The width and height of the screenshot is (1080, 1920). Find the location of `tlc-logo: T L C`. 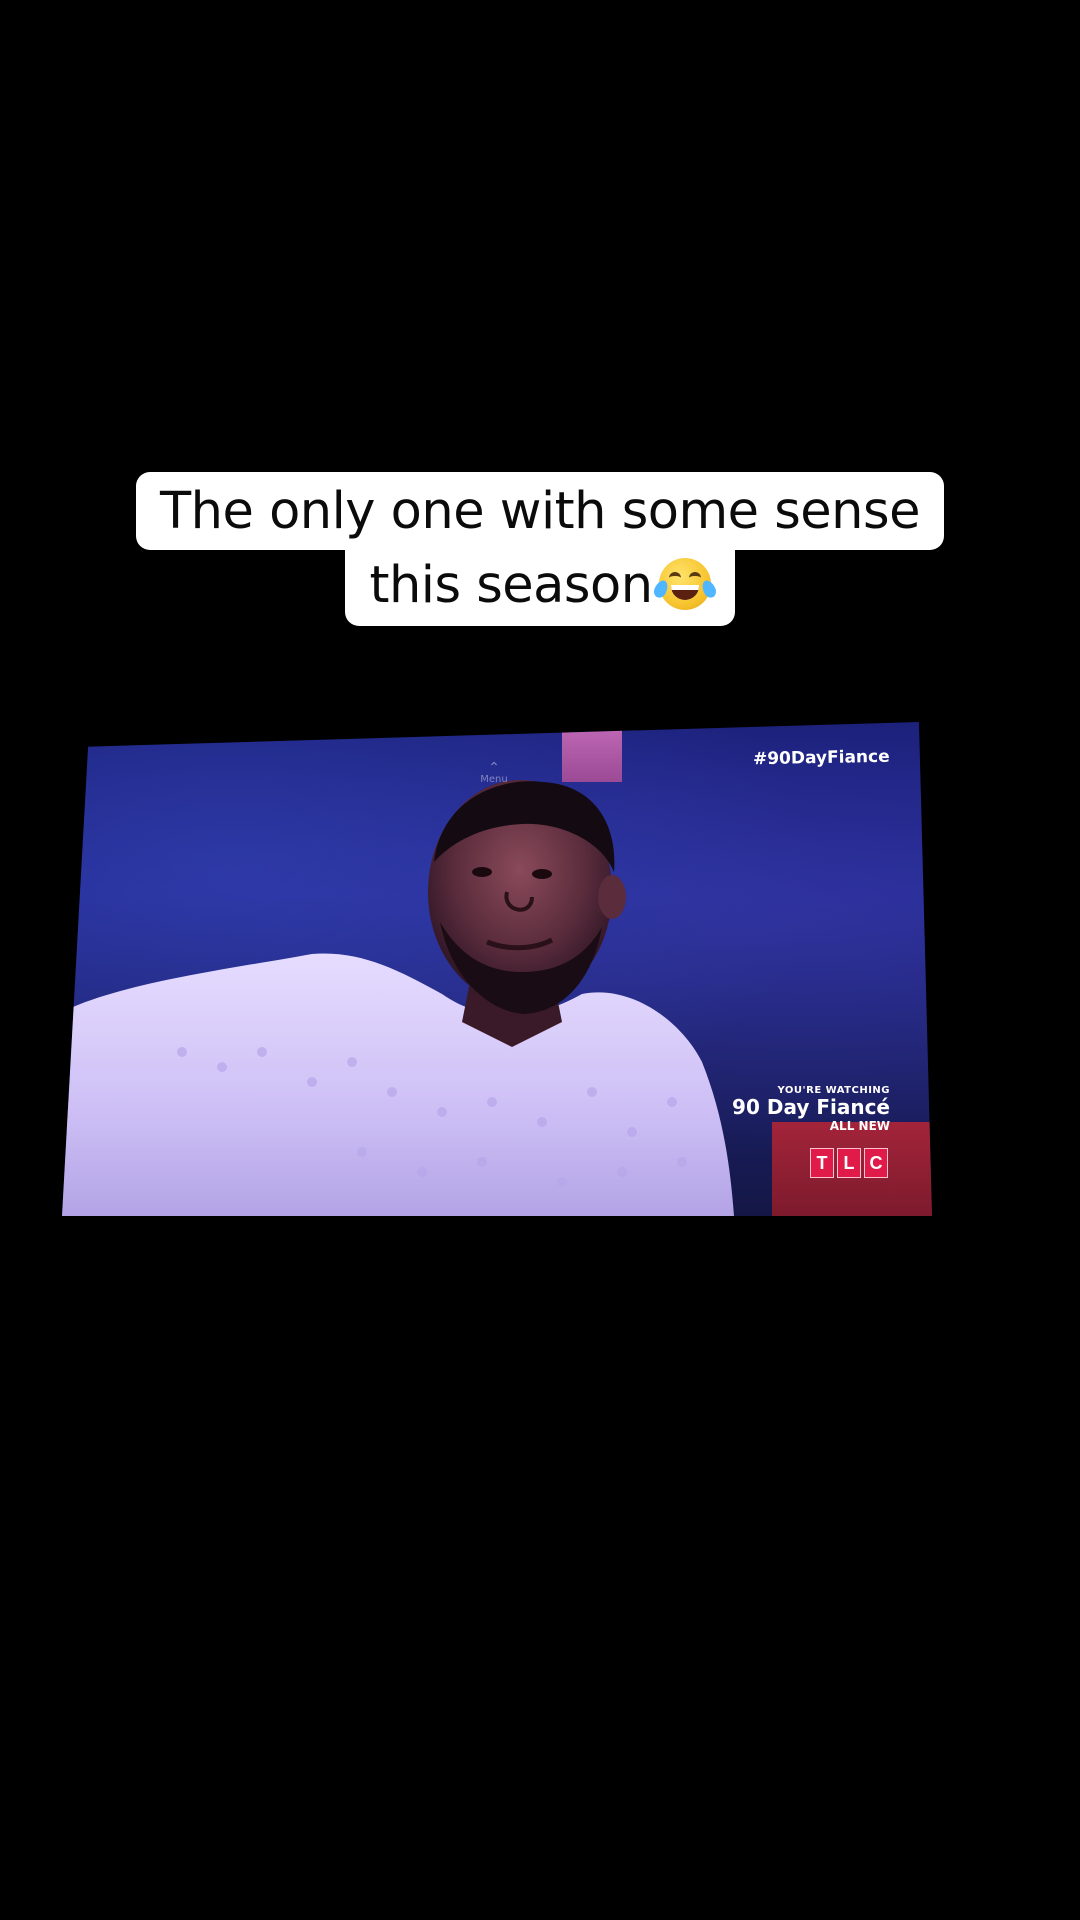

tlc-logo: T L C is located at coordinates (849, 1163).